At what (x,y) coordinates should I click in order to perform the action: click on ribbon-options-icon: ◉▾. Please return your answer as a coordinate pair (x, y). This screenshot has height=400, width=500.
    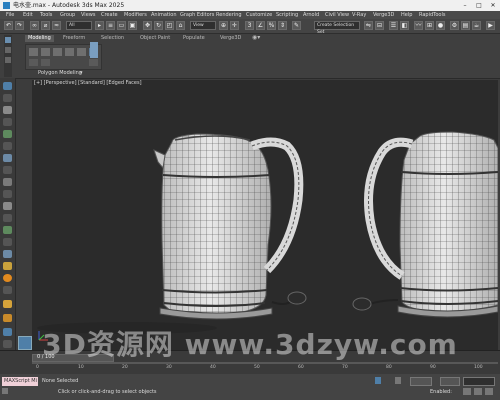
    Looking at the image, I should click on (256, 37).